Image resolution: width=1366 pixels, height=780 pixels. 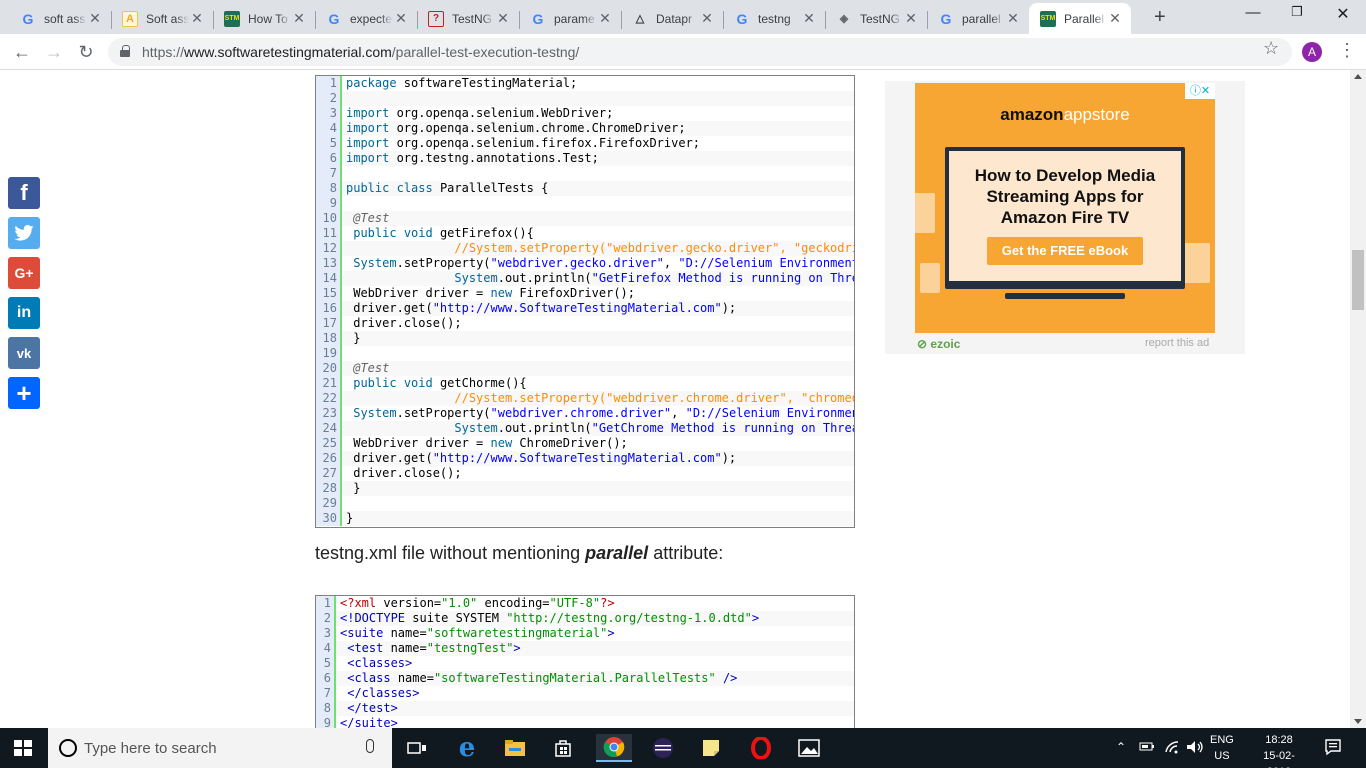 I want to click on browser-tab: Gtestng ✕, so click(x=774, y=18).